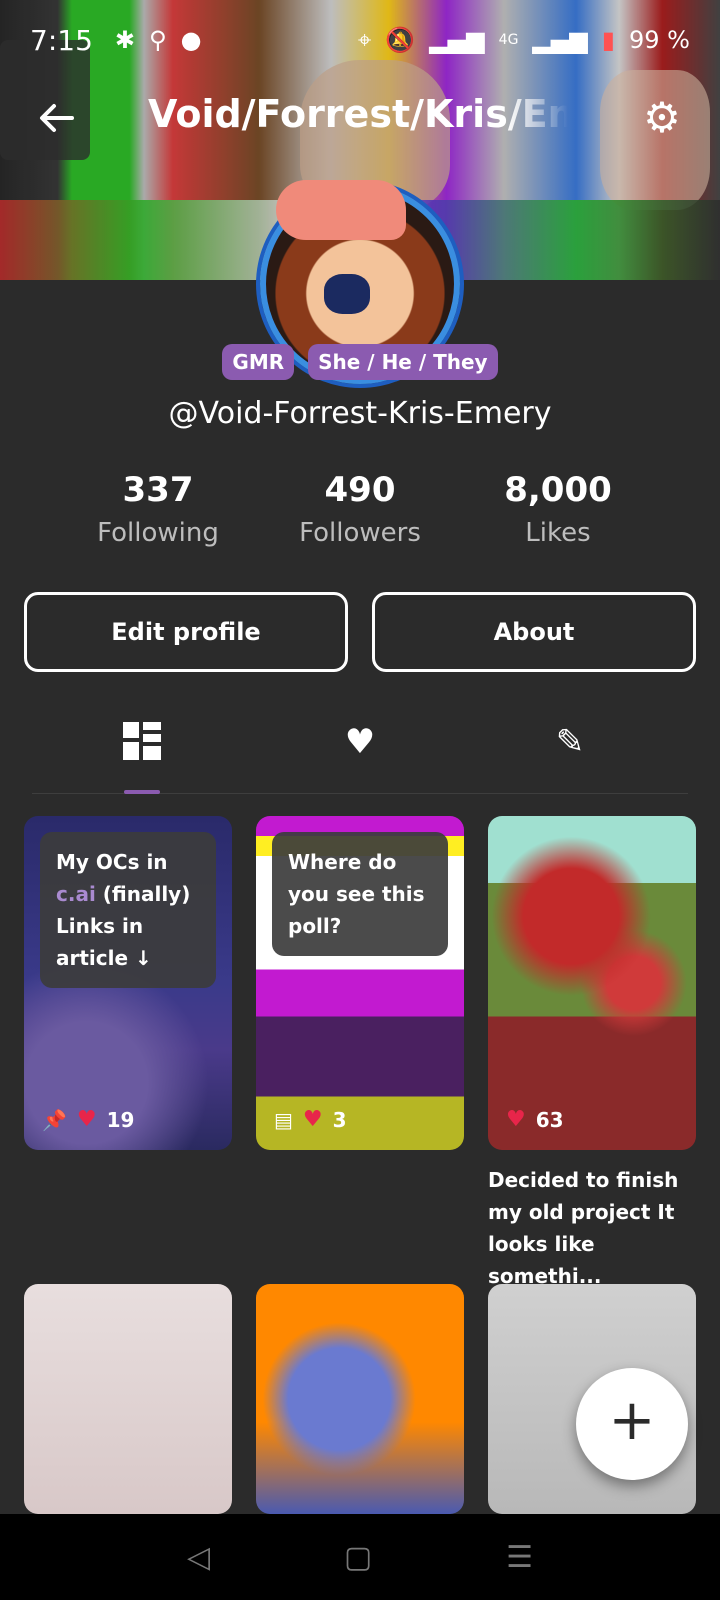 Image resolution: width=720 pixels, height=1600 pixels. I want to click on status-time: 7:15, so click(61, 40).